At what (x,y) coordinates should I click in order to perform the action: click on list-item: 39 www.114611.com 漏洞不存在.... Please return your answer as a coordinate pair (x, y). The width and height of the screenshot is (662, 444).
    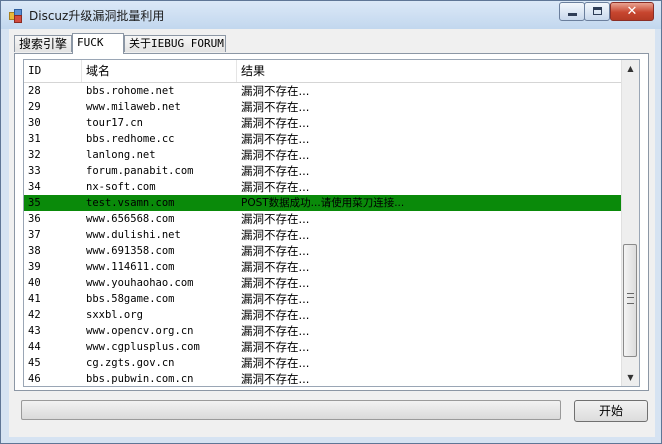
    Looking at the image, I should click on (324, 267).